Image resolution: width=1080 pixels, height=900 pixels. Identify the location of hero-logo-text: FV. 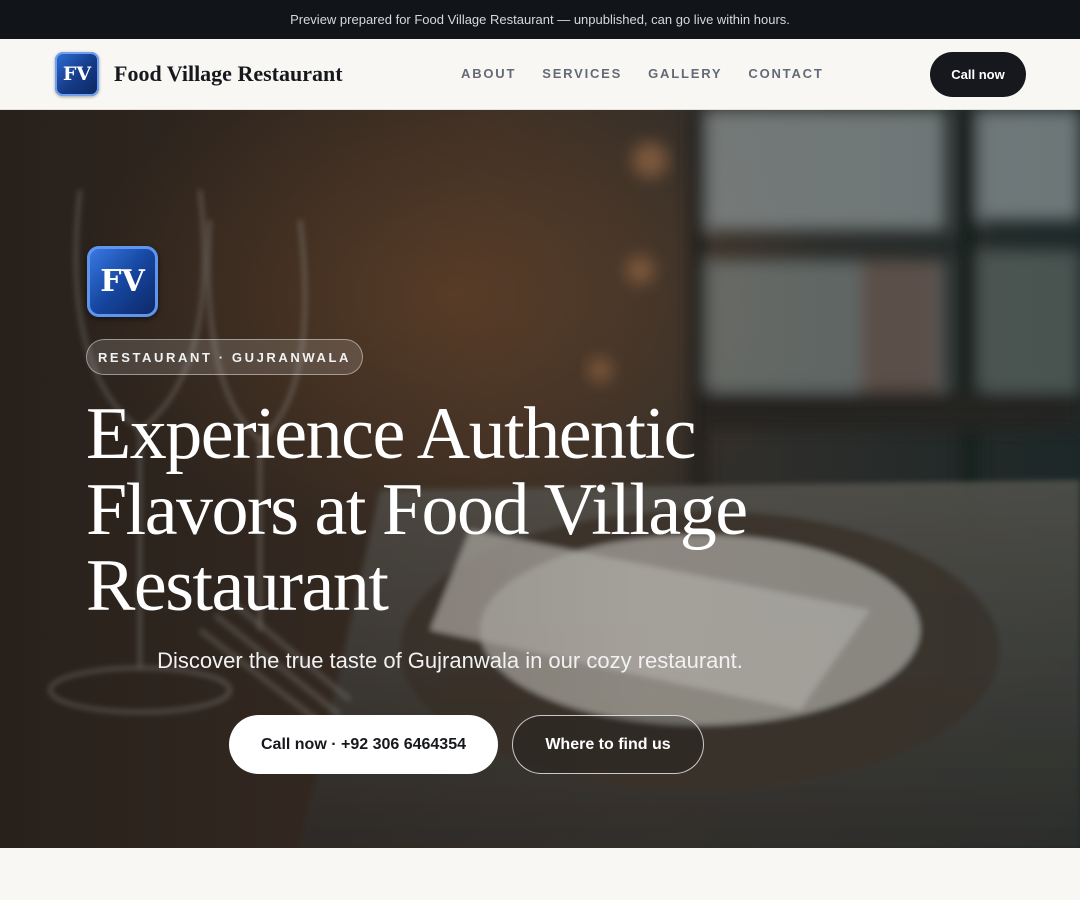
(122, 281).